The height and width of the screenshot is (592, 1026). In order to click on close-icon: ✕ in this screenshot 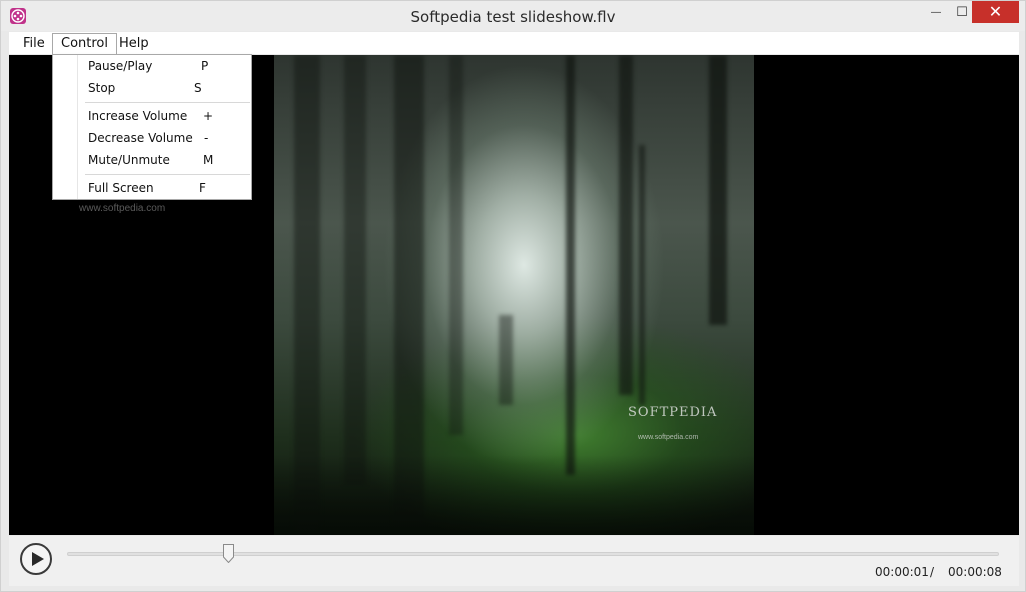, I will do `click(995, 12)`.